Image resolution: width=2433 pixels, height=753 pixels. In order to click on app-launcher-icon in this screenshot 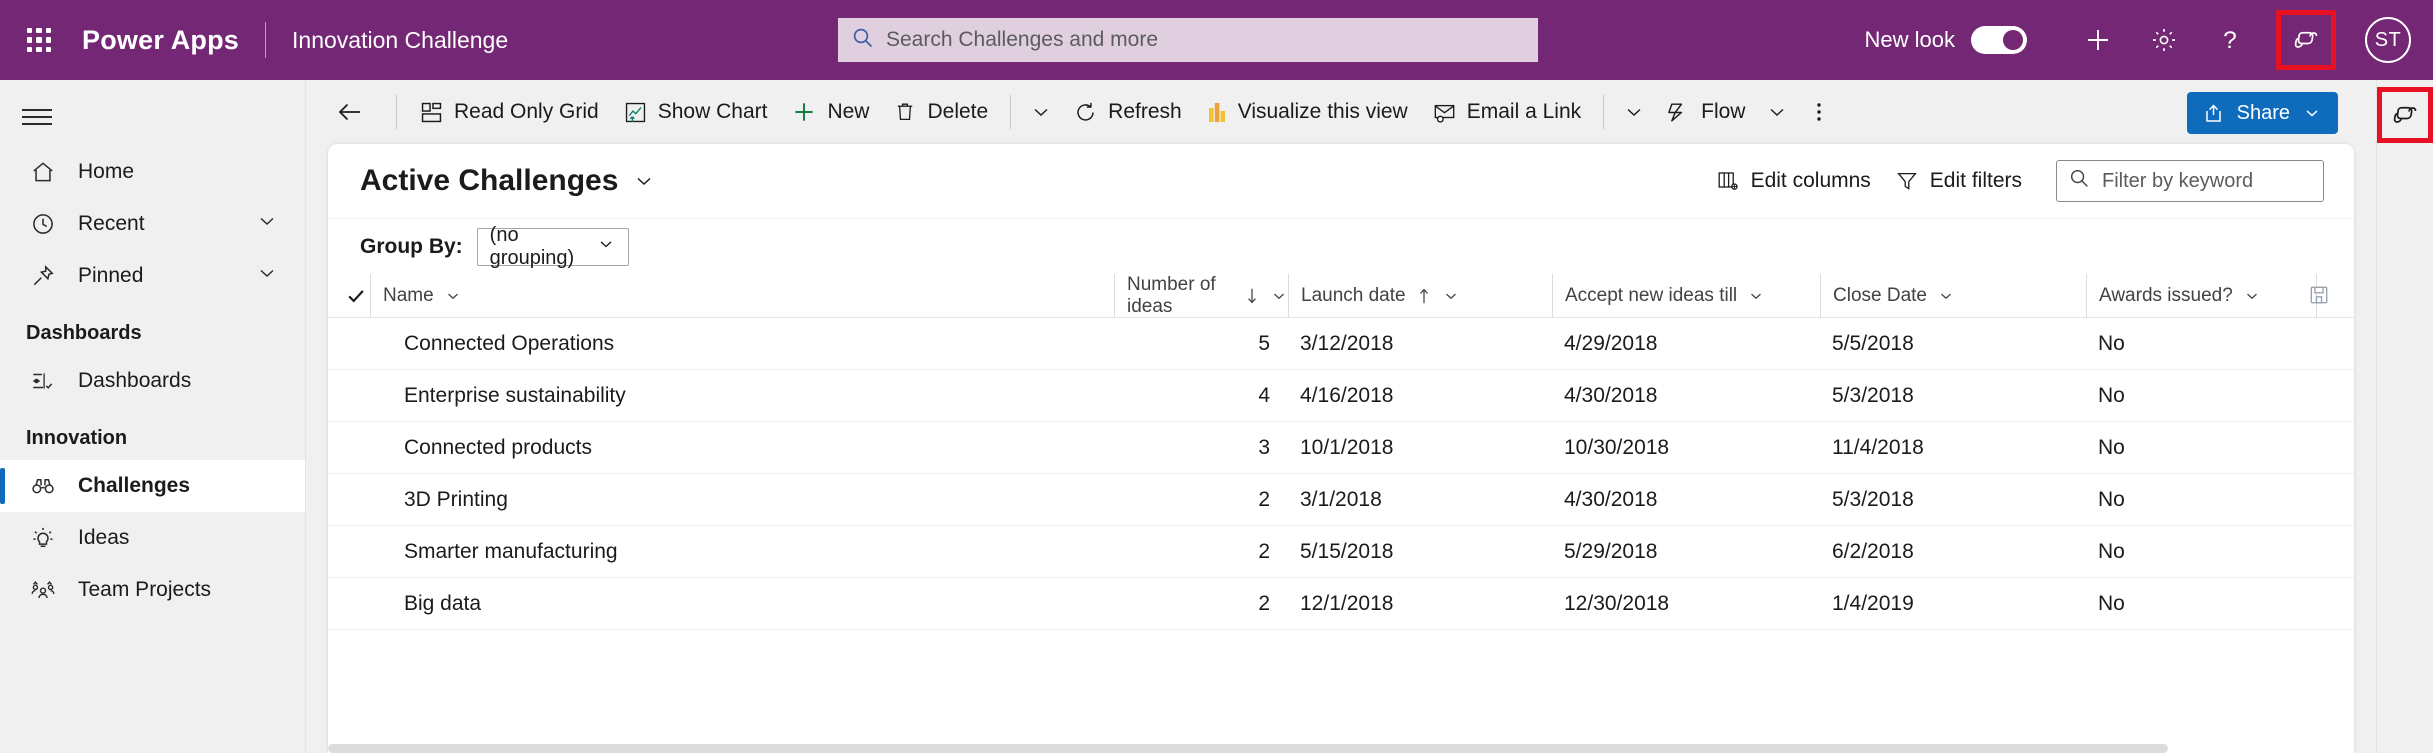, I will do `click(39, 40)`.